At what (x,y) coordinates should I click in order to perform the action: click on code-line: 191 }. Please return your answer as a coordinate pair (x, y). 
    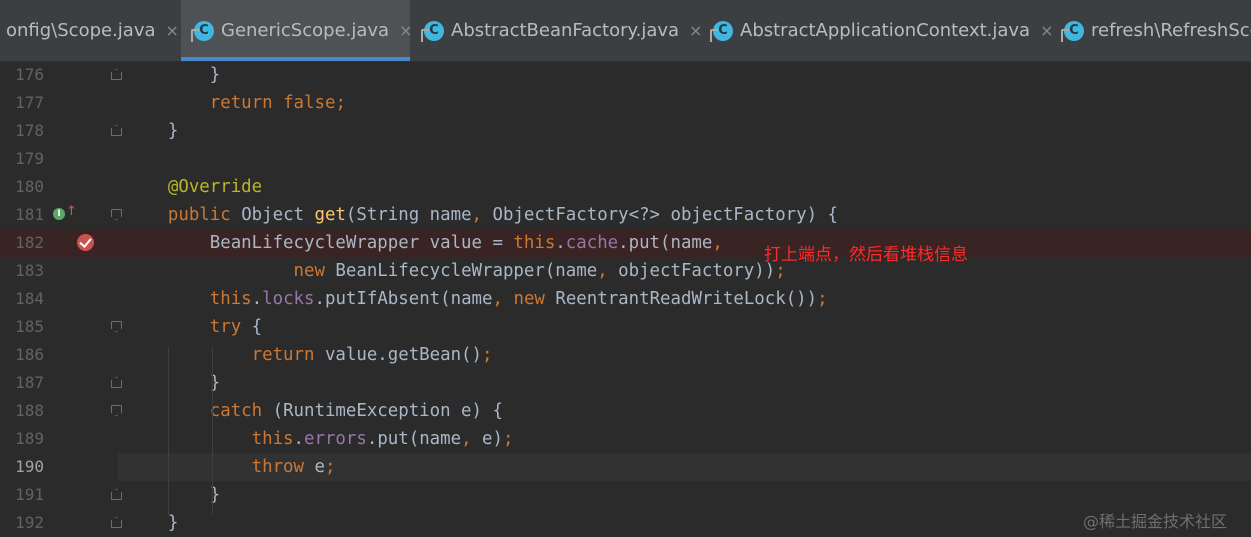
    Looking at the image, I should click on (625, 495).